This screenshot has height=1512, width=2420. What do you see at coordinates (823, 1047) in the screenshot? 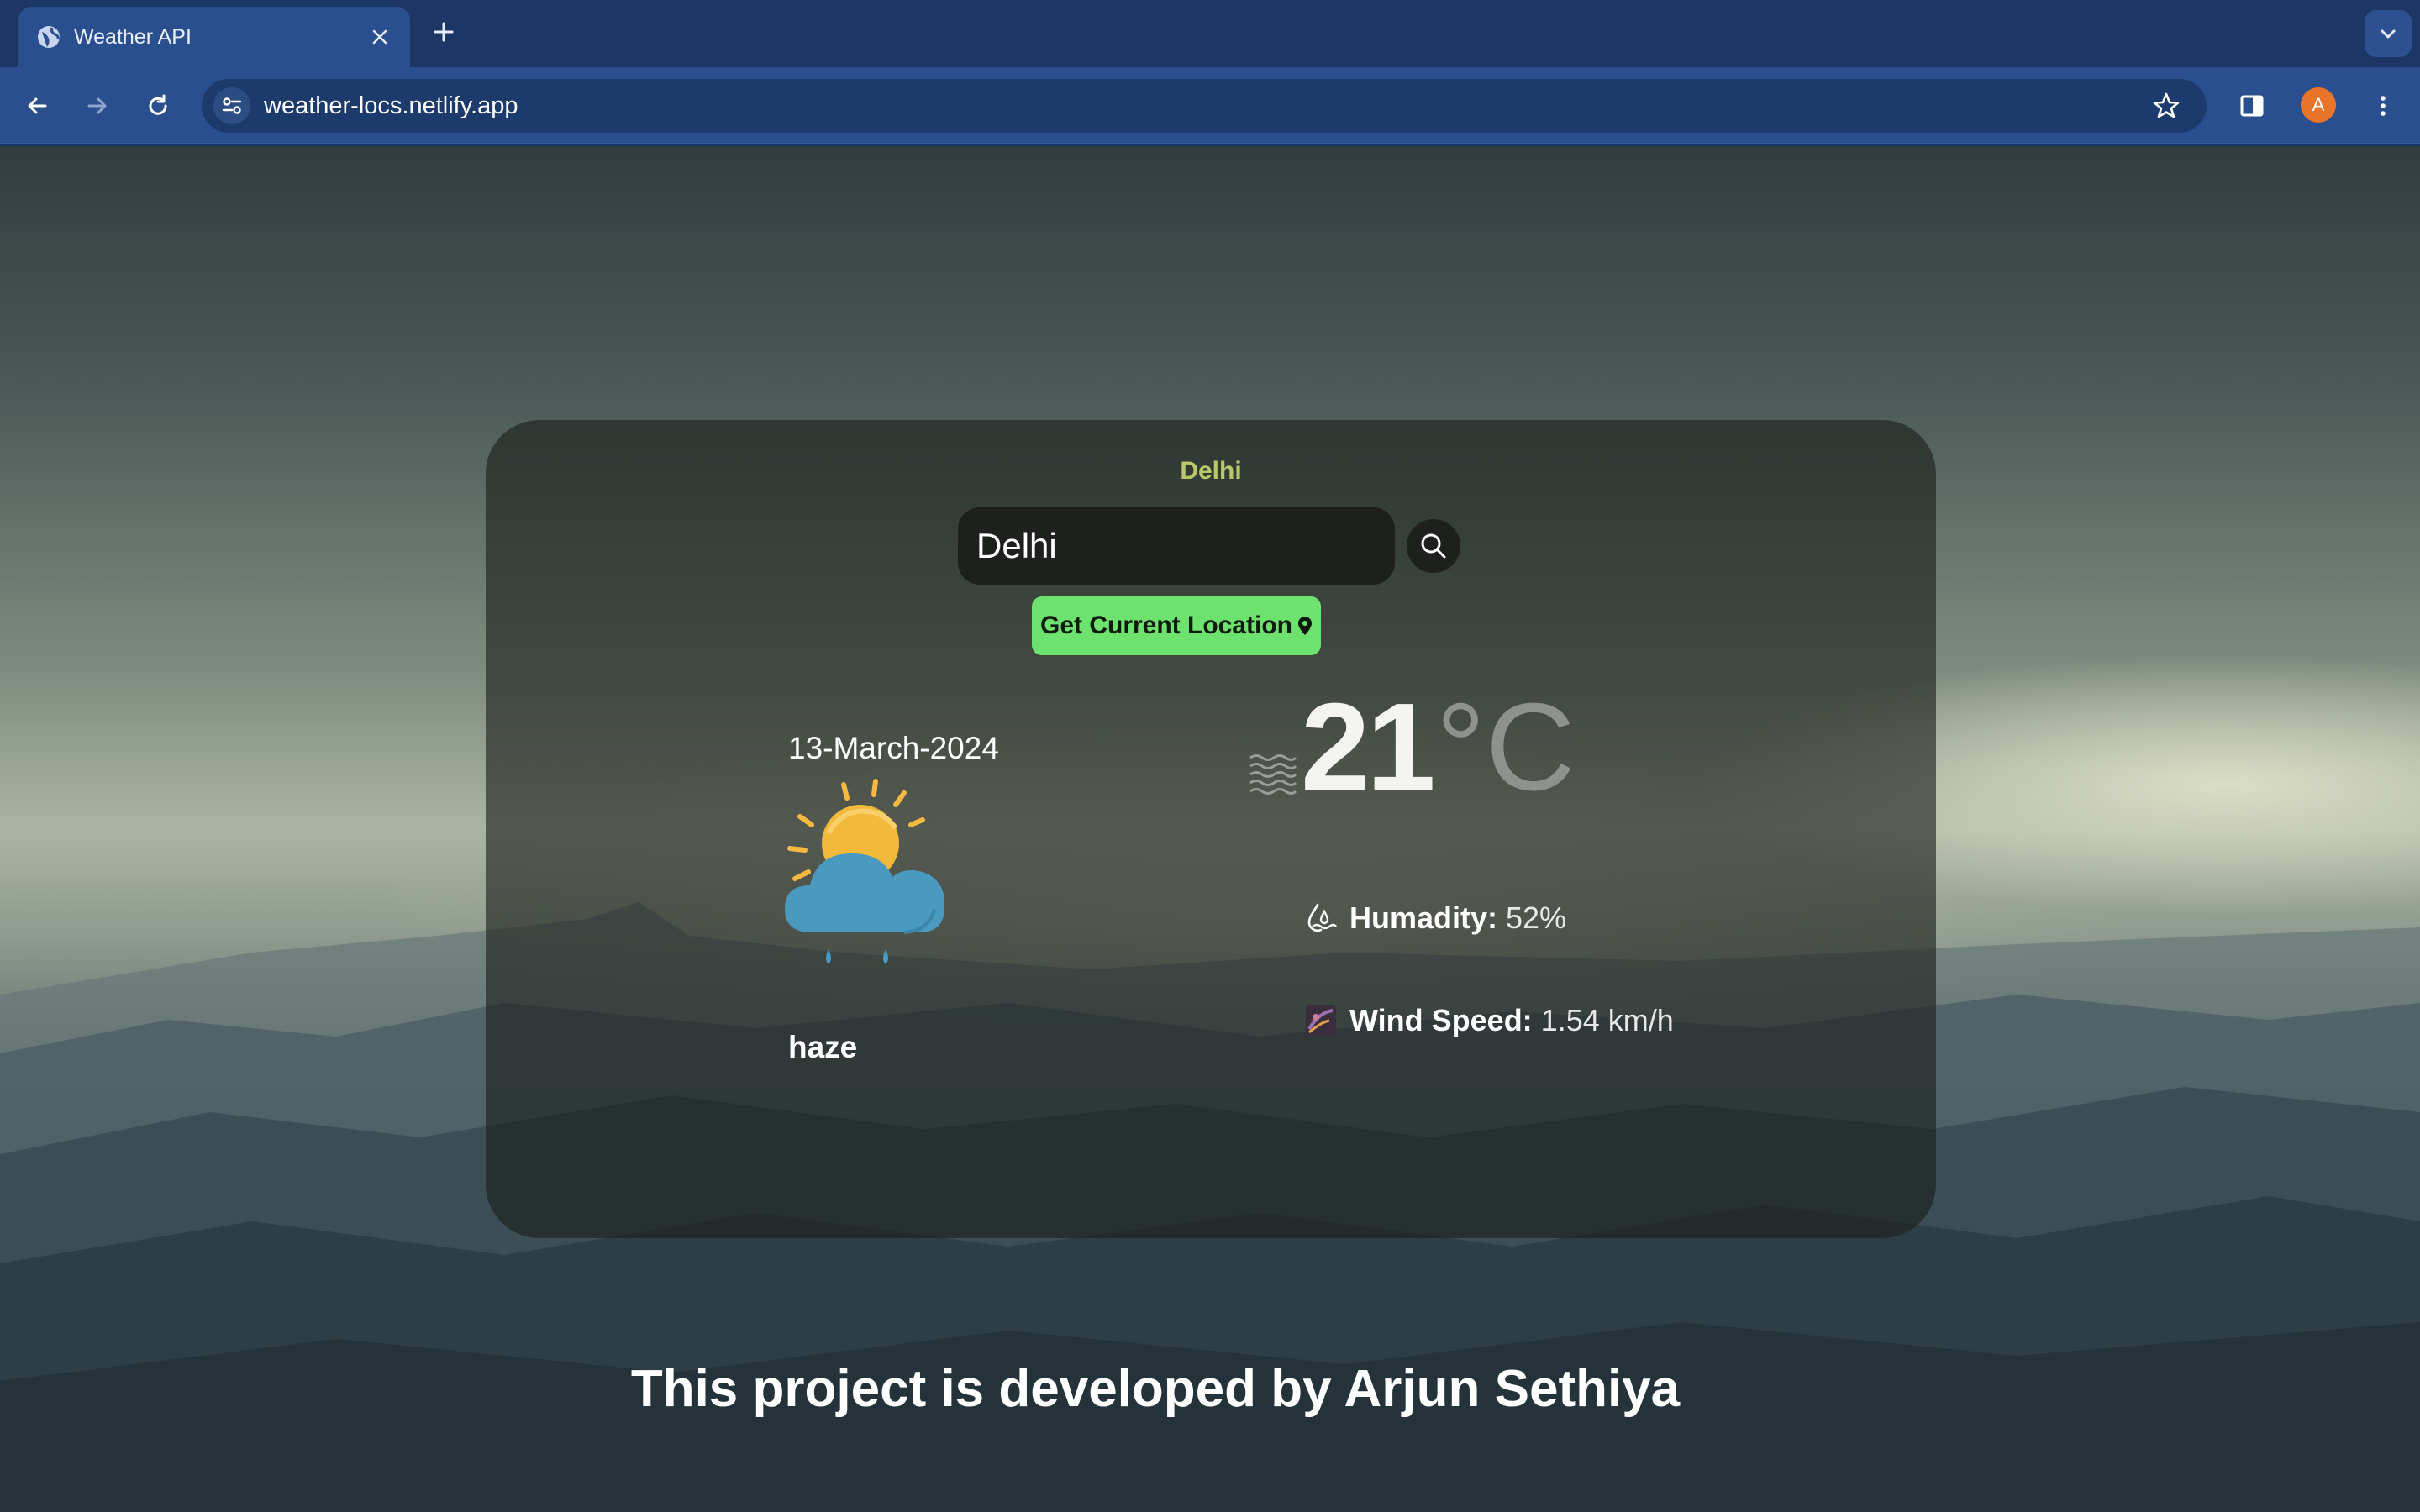
I see `weather-condition: haze` at bounding box center [823, 1047].